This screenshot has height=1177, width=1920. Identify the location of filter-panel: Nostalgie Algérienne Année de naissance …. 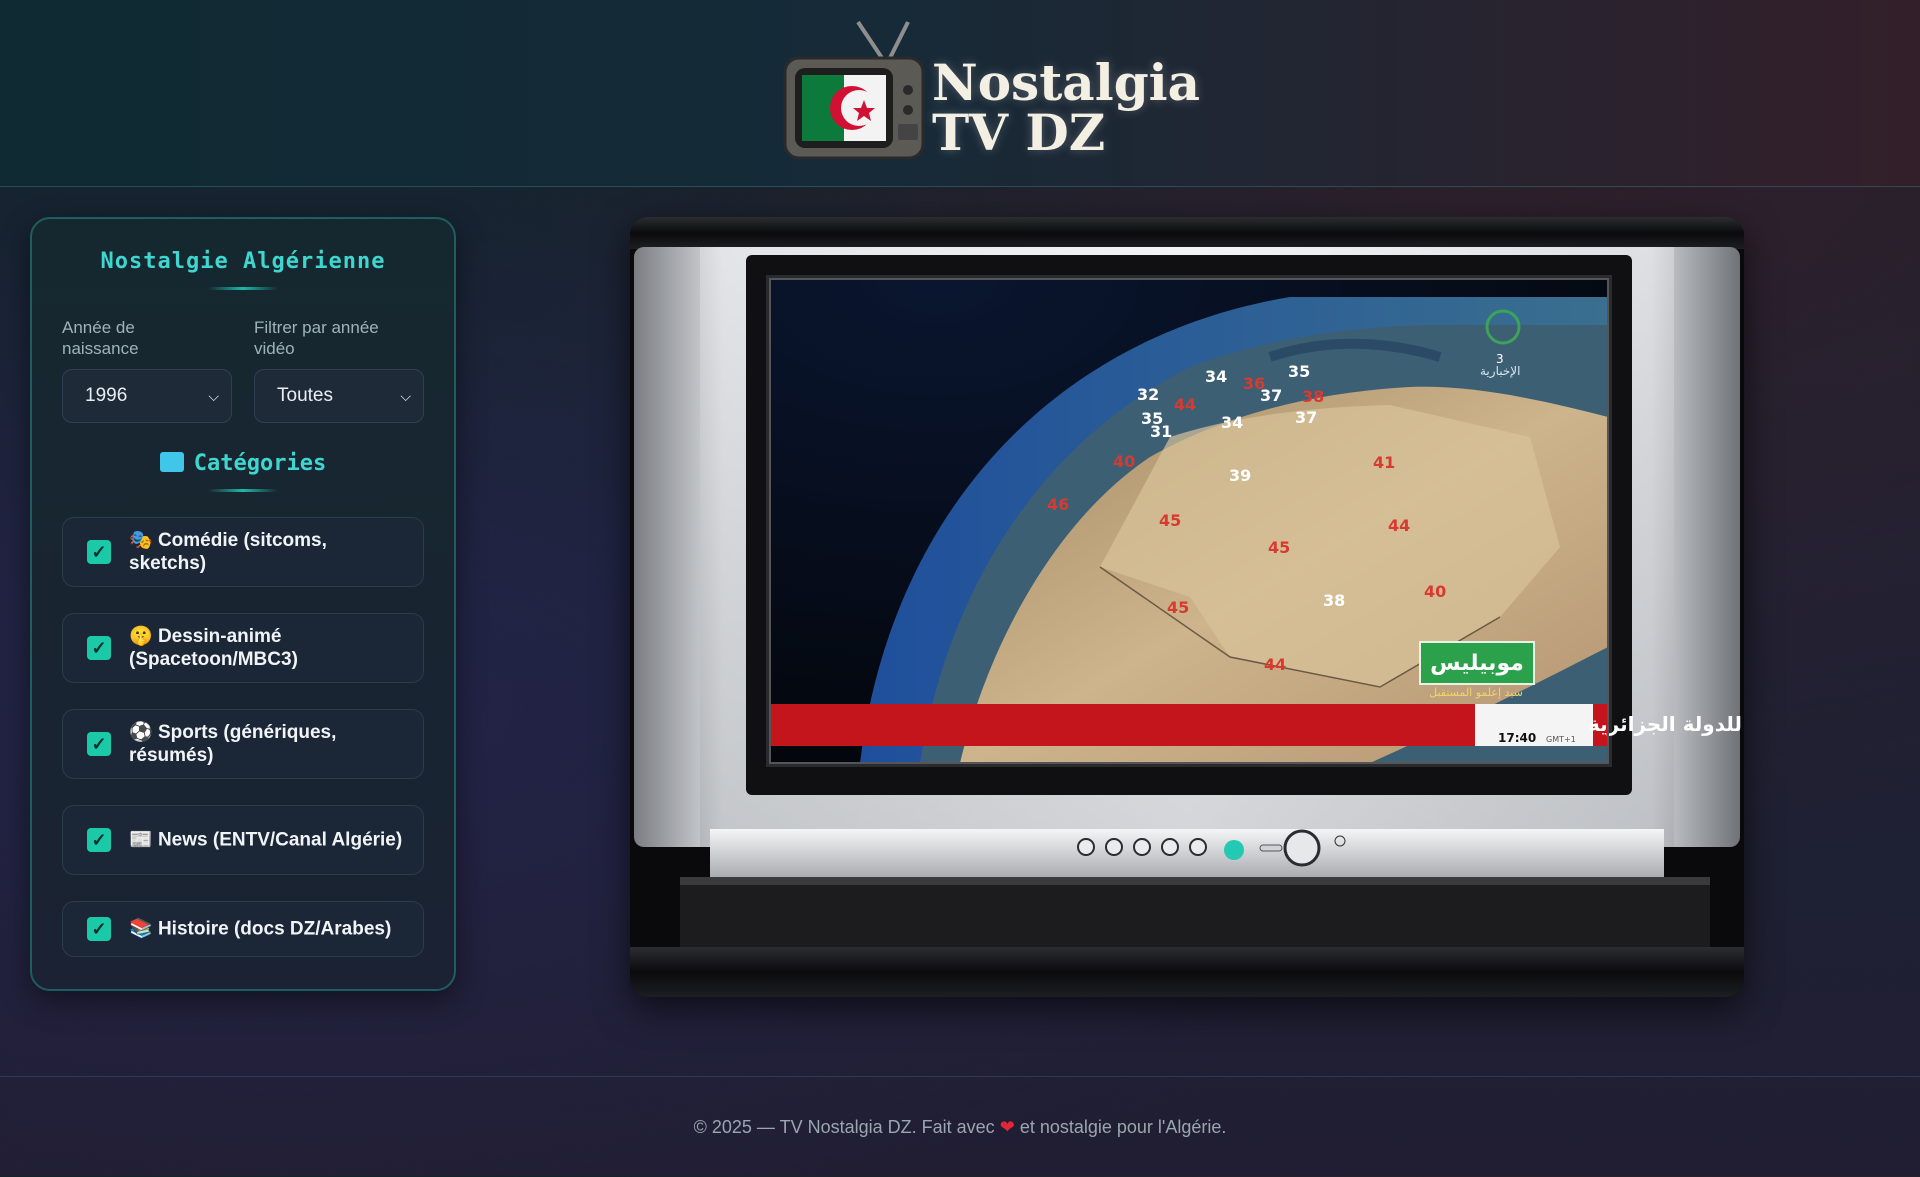
(243, 604).